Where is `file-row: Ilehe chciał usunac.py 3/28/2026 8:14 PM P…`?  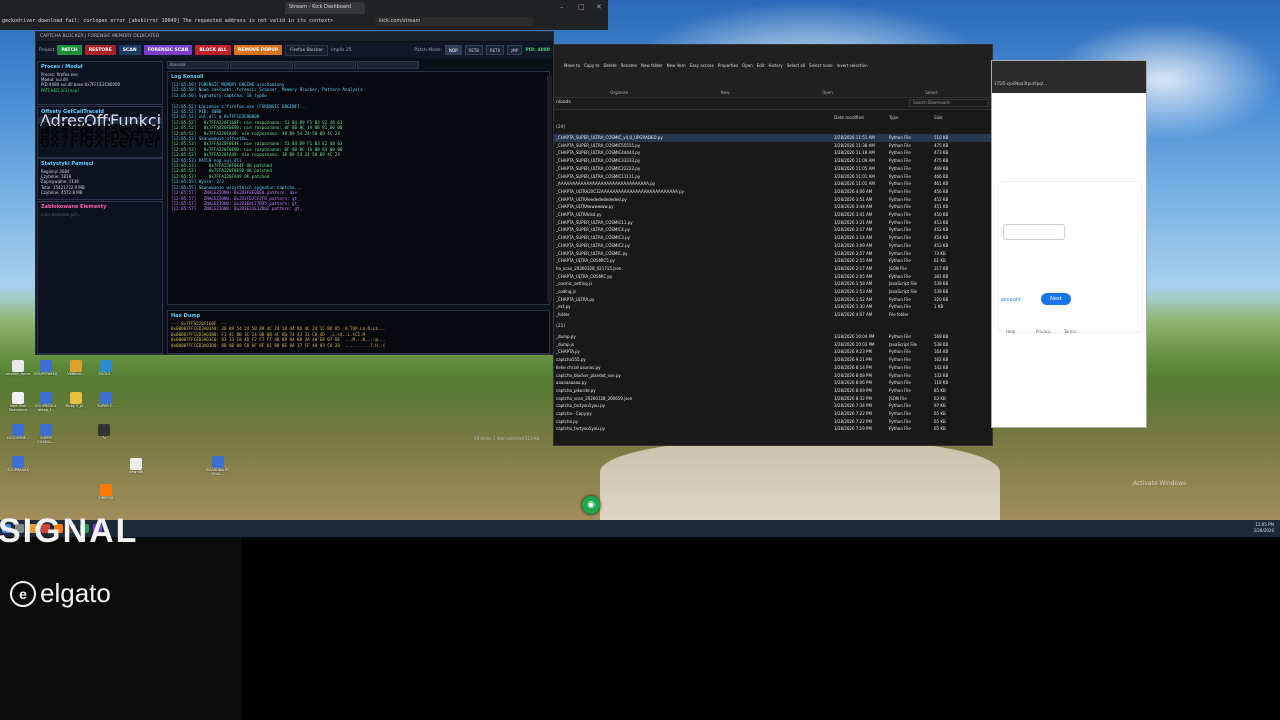 file-row: Ilehe chciał usunac.py 3/28/2026 8:14 PM P… is located at coordinates (773, 368).